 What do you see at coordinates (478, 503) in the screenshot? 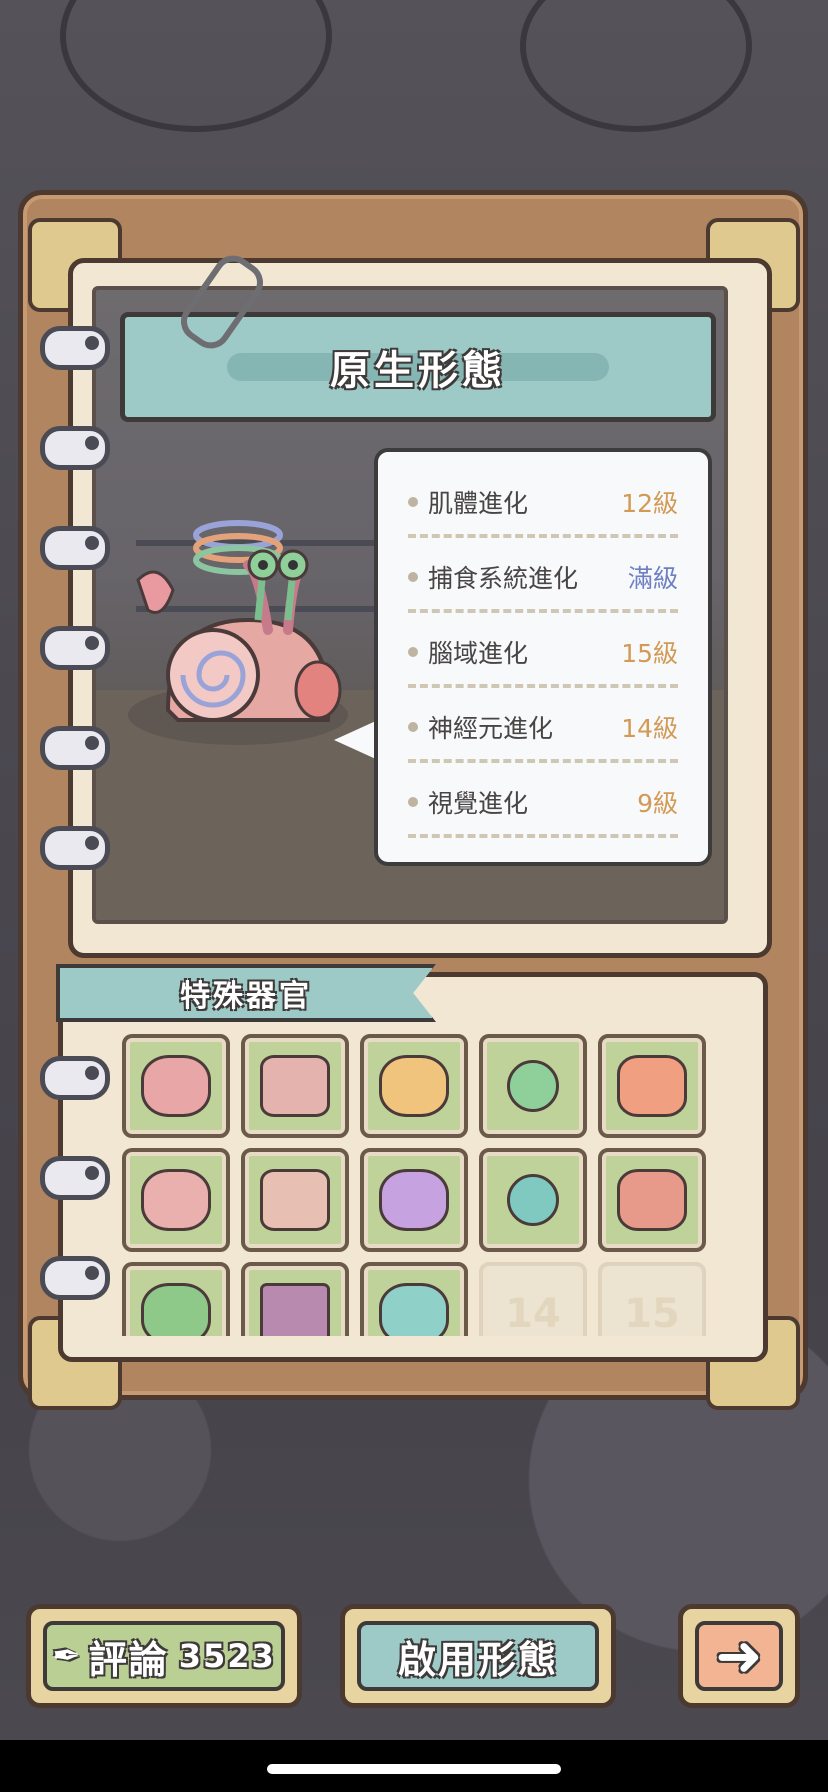
I see `stat-name: 肌體進化` at bounding box center [478, 503].